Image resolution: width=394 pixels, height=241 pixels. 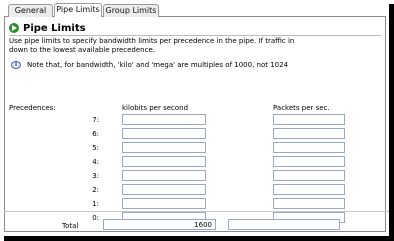 What do you see at coordinates (14, 28) in the screenshot?
I see `pipe-limits-icon` at bounding box center [14, 28].